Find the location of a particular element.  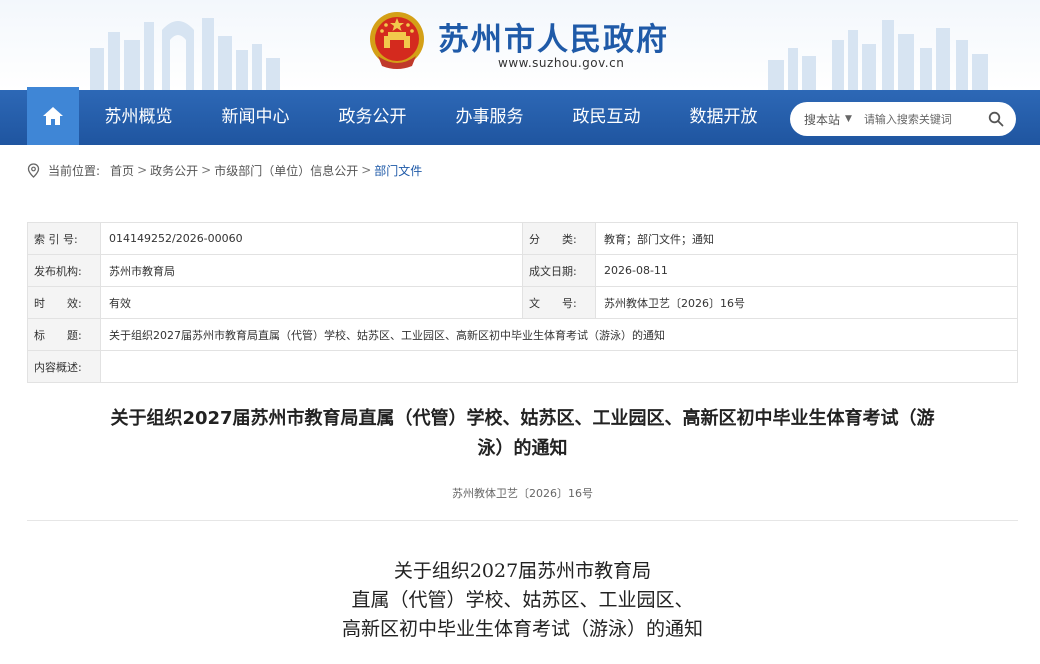

document-heading-line: 直属（代管）学校、姑苏区、工业园区、 is located at coordinates (522, 600).